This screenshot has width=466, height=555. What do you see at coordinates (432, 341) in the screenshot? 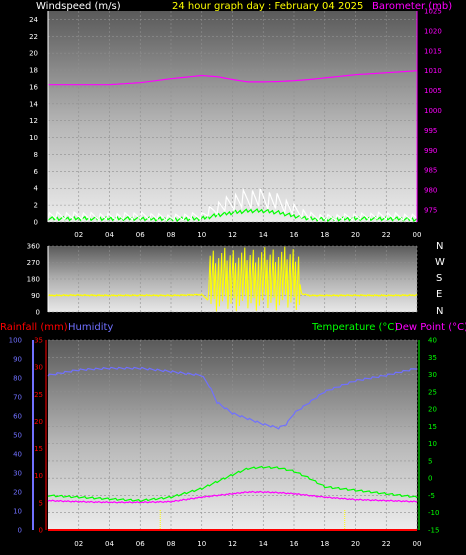
I see `temperature-tick-label: 40` at bounding box center [432, 341].